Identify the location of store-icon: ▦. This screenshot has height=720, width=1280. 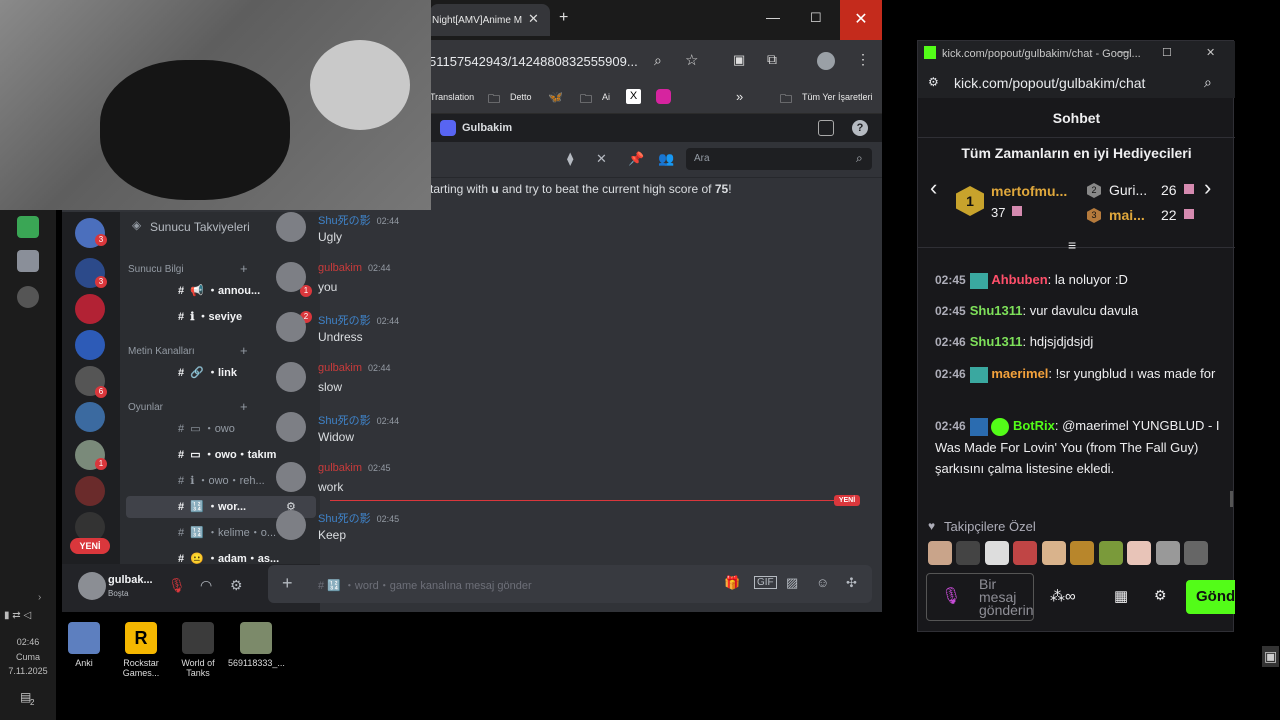
(1121, 596).